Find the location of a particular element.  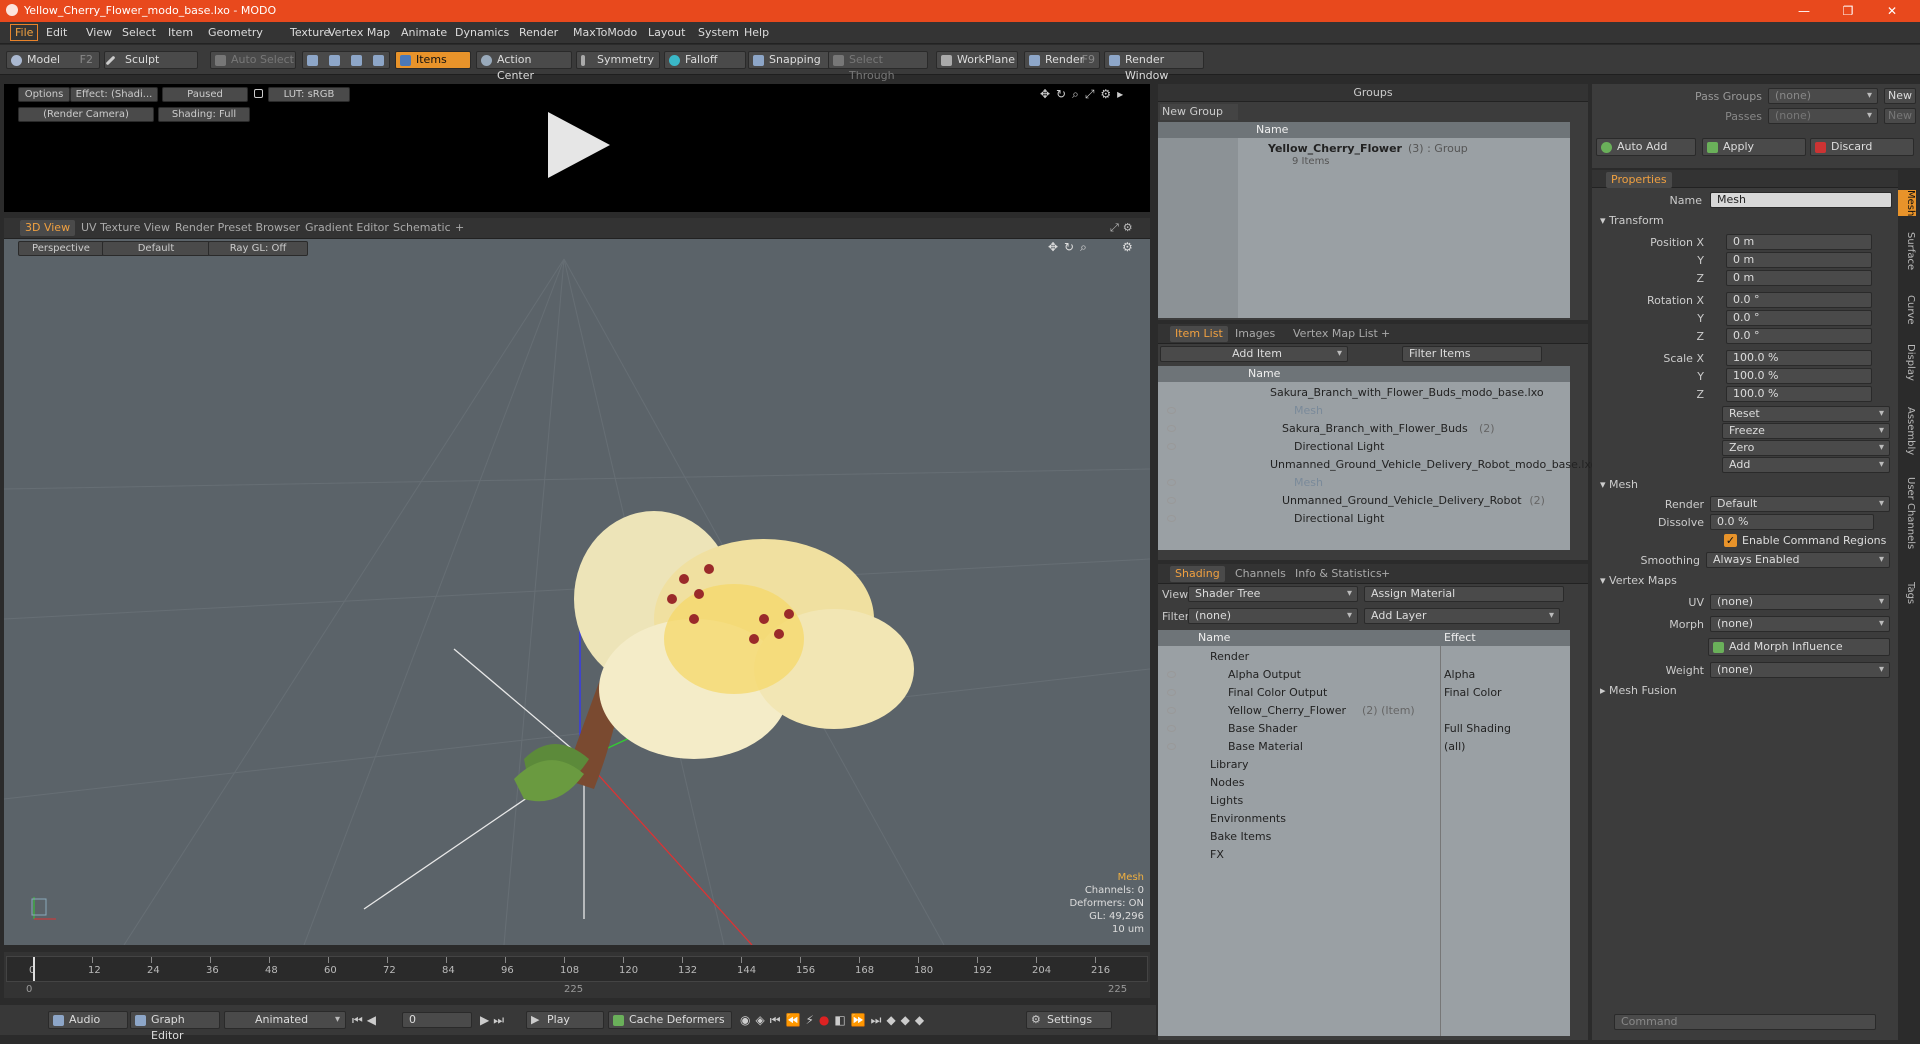

itemlist-tab-2: Vertex Map List is located at coordinates (1335, 334).